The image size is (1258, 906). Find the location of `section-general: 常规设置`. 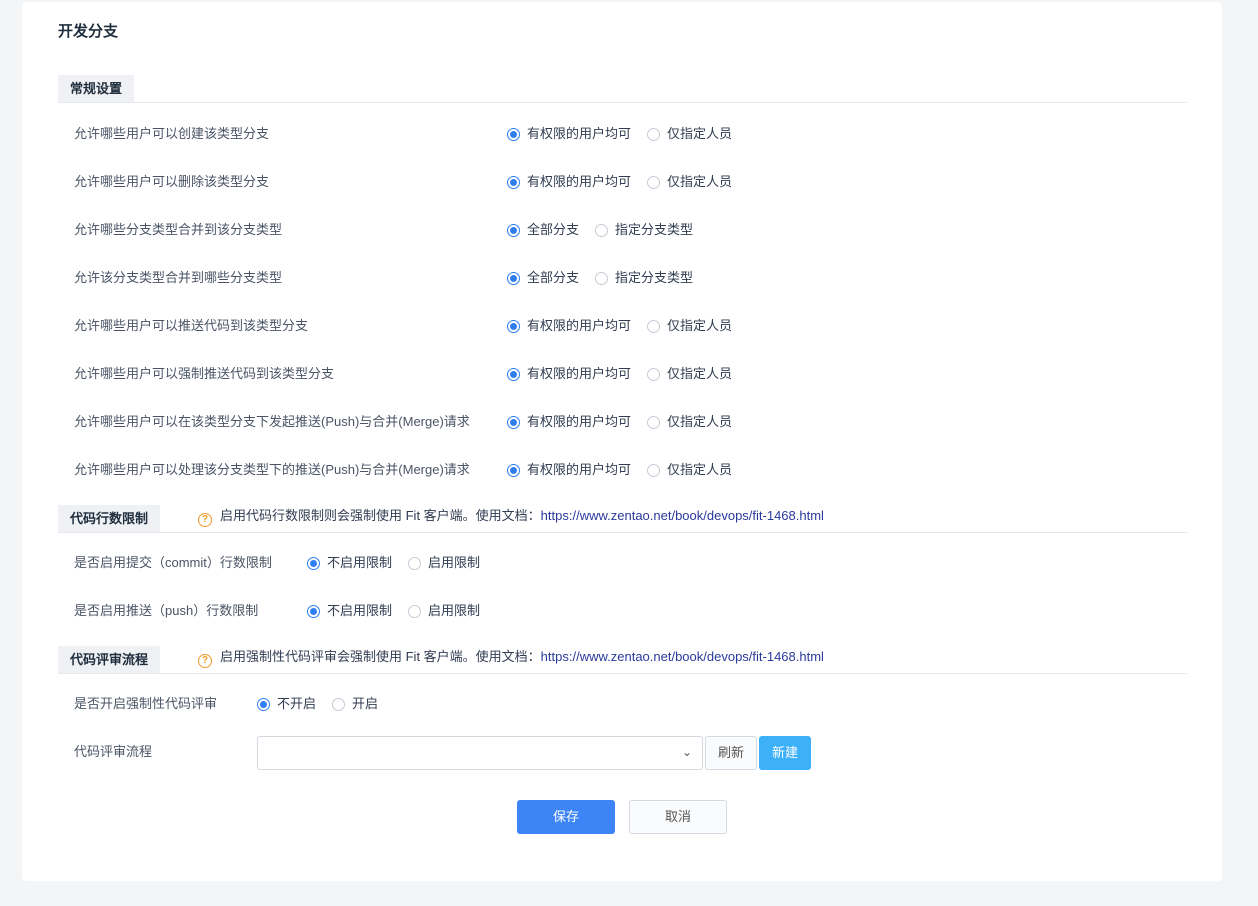

section-general: 常规设置 is located at coordinates (622, 89).